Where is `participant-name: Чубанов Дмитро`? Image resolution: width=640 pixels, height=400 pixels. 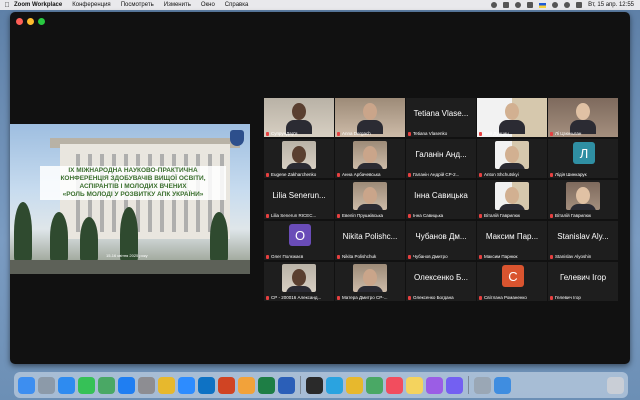 participant-name: Чубанов Дмитро is located at coordinates (430, 256).